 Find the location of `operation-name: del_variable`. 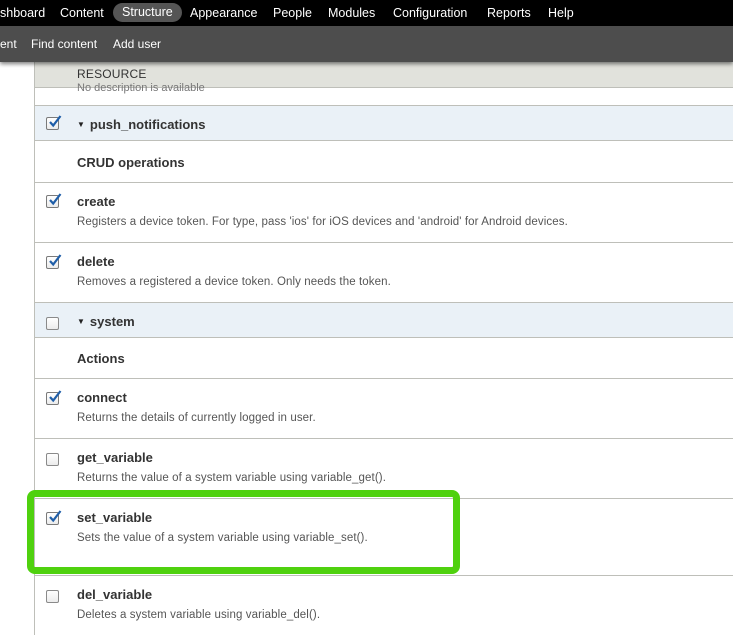

operation-name: del_variable is located at coordinates (115, 594).